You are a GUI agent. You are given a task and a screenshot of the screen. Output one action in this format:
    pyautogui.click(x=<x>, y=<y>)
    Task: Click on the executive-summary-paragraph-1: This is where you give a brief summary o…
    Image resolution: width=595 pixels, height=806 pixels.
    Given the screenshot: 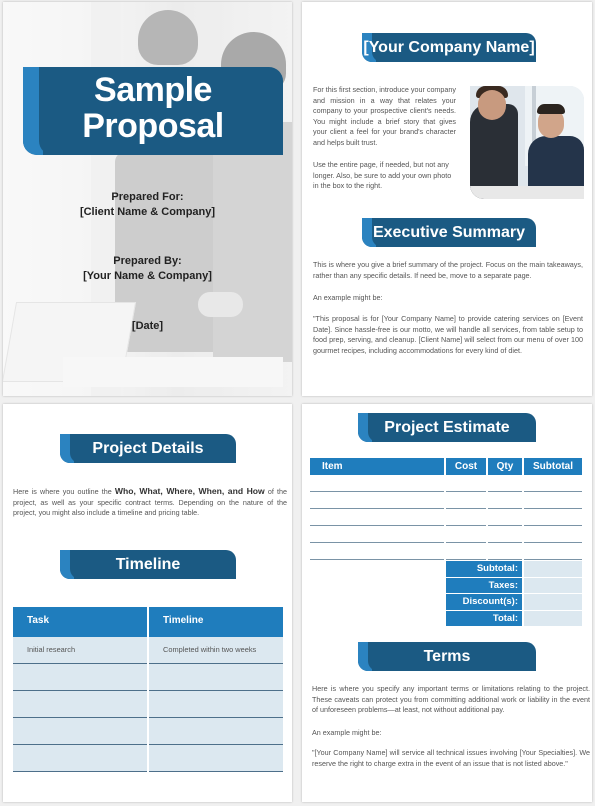 What is the action you would take?
    pyautogui.click(x=448, y=270)
    